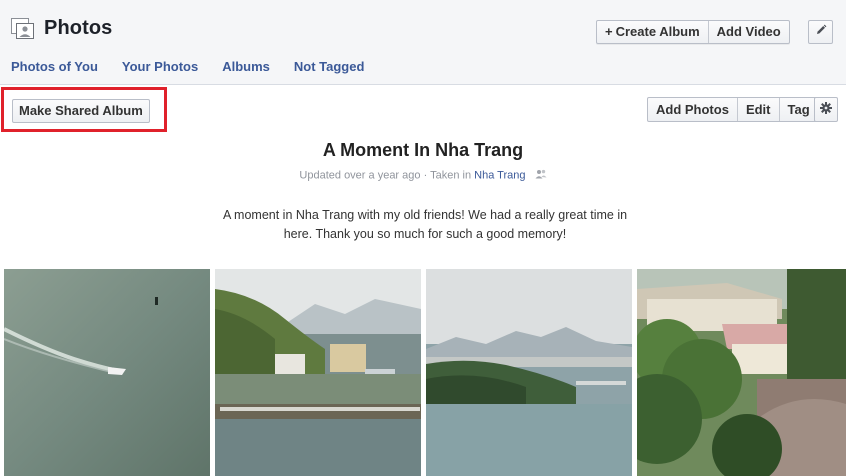 The image size is (846, 476). I want to click on subnav-your-photos: Your Photos, so click(160, 66).